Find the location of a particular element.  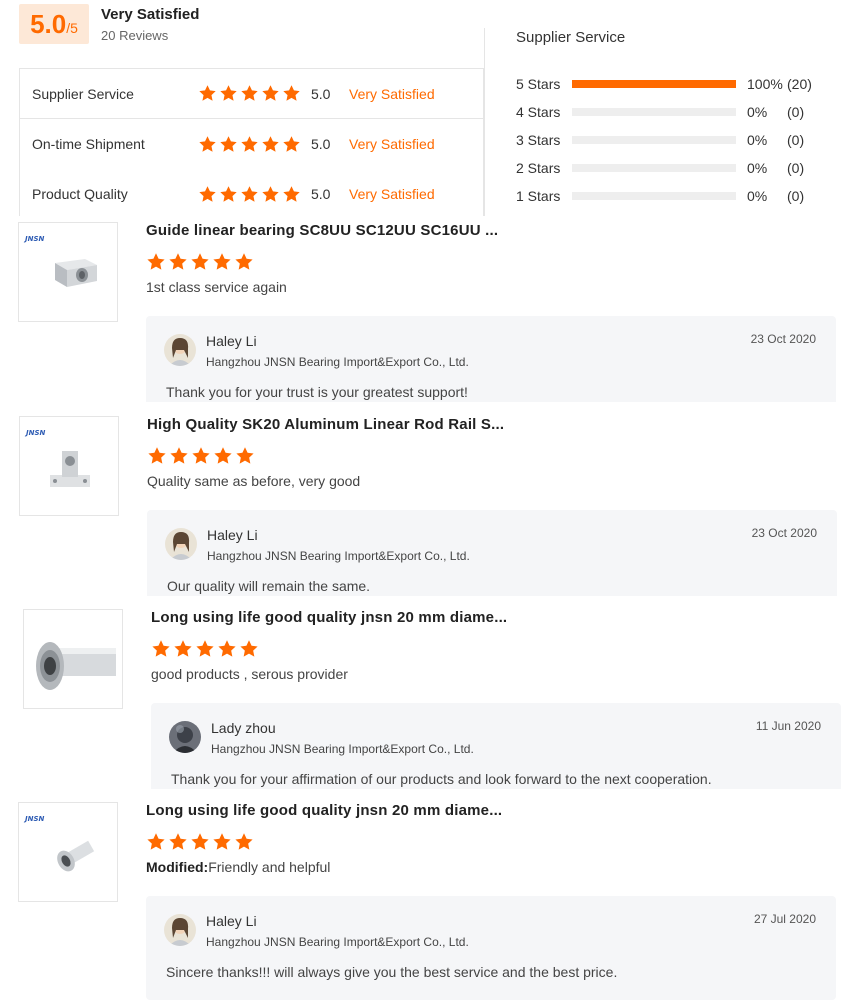

overall-score-denominator: /5 is located at coordinates (72, 28).